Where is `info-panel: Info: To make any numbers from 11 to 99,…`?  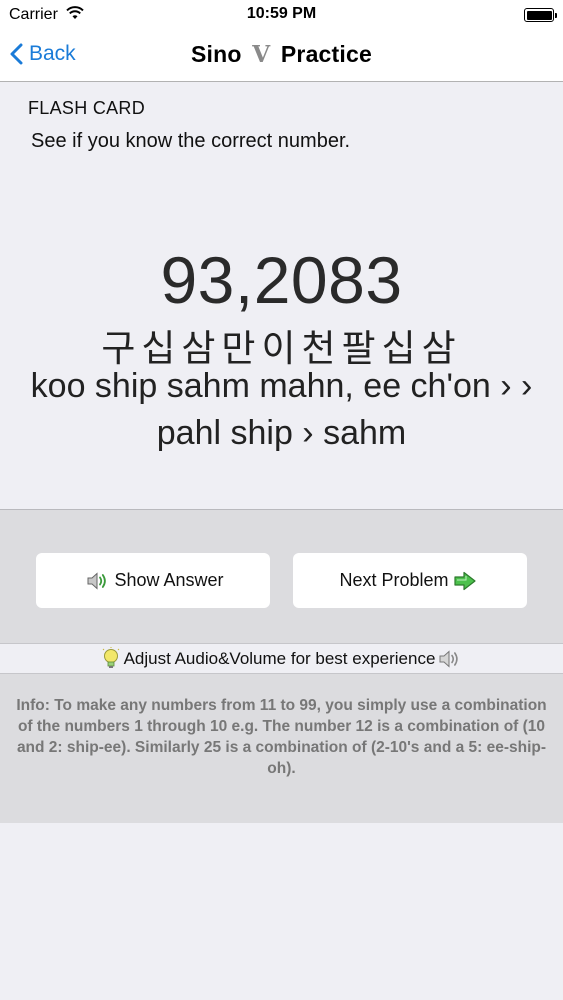 info-panel: Info: To make any numbers from 11 to 99,… is located at coordinates (281, 748).